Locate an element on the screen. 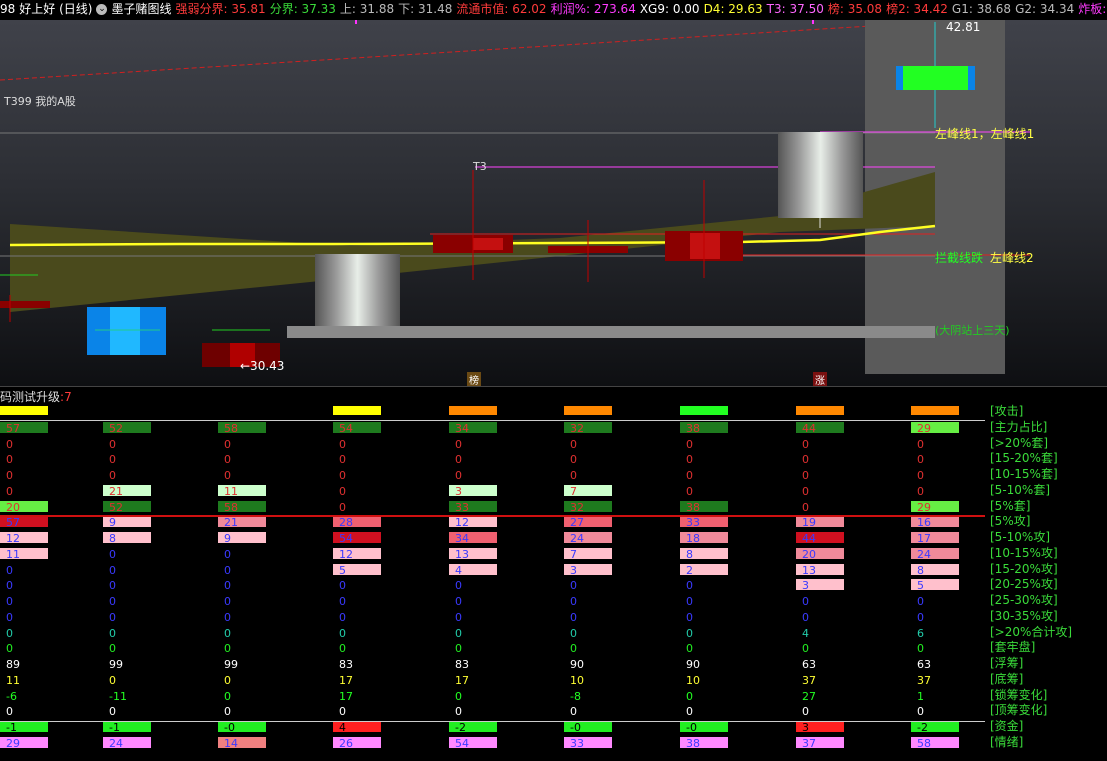 The image size is (1107, 761). indicator-cell: 83 is located at coordinates (462, 664).